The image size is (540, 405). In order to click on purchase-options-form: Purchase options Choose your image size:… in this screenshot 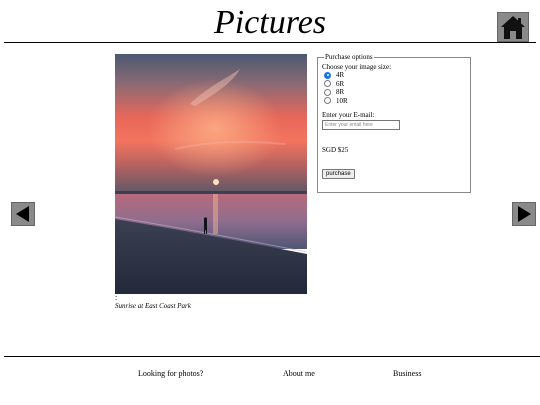, I will do `click(394, 123)`.